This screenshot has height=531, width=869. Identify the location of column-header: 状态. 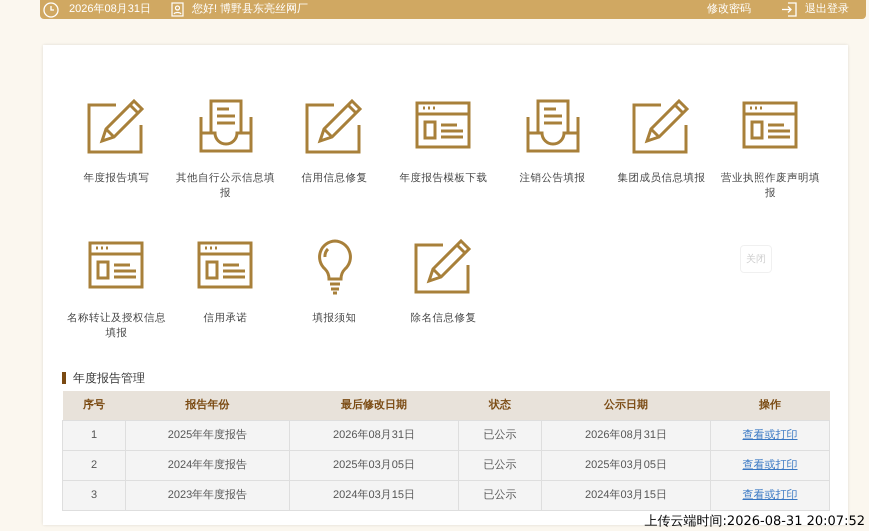
(500, 405).